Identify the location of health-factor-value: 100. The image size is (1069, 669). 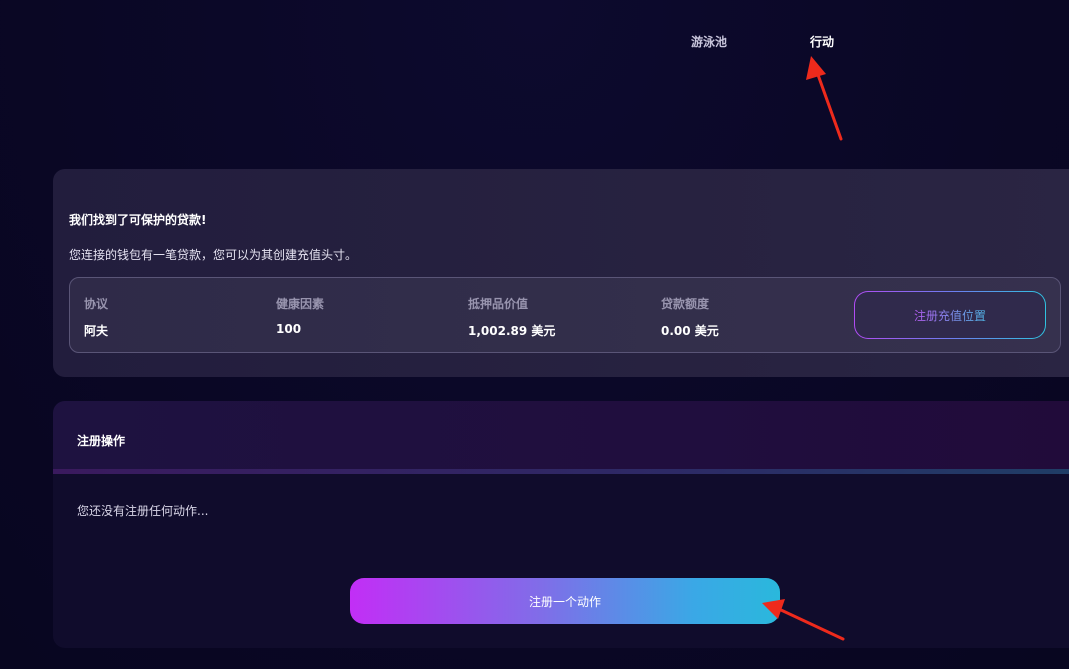
(289, 329).